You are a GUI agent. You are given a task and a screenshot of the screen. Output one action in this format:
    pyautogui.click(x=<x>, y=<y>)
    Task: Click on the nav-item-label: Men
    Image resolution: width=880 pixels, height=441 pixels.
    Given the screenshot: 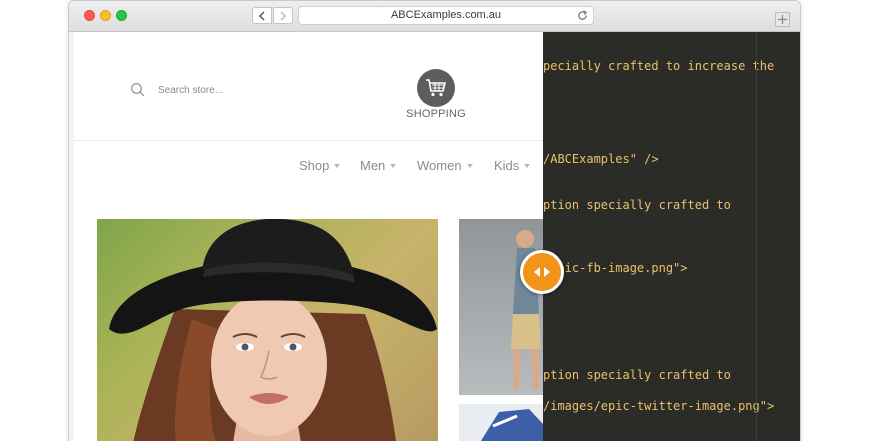 What is the action you would take?
    pyautogui.click(x=373, y=165)
    